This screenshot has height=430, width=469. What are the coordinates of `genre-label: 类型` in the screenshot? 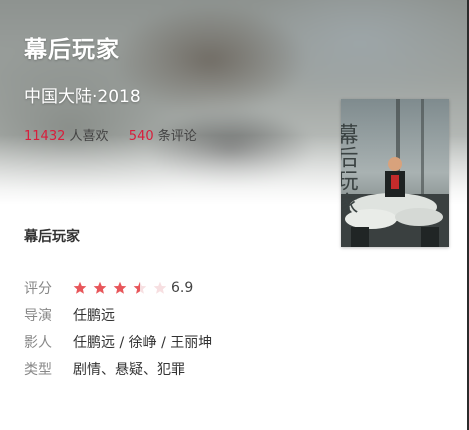 It's located at (38, 369).